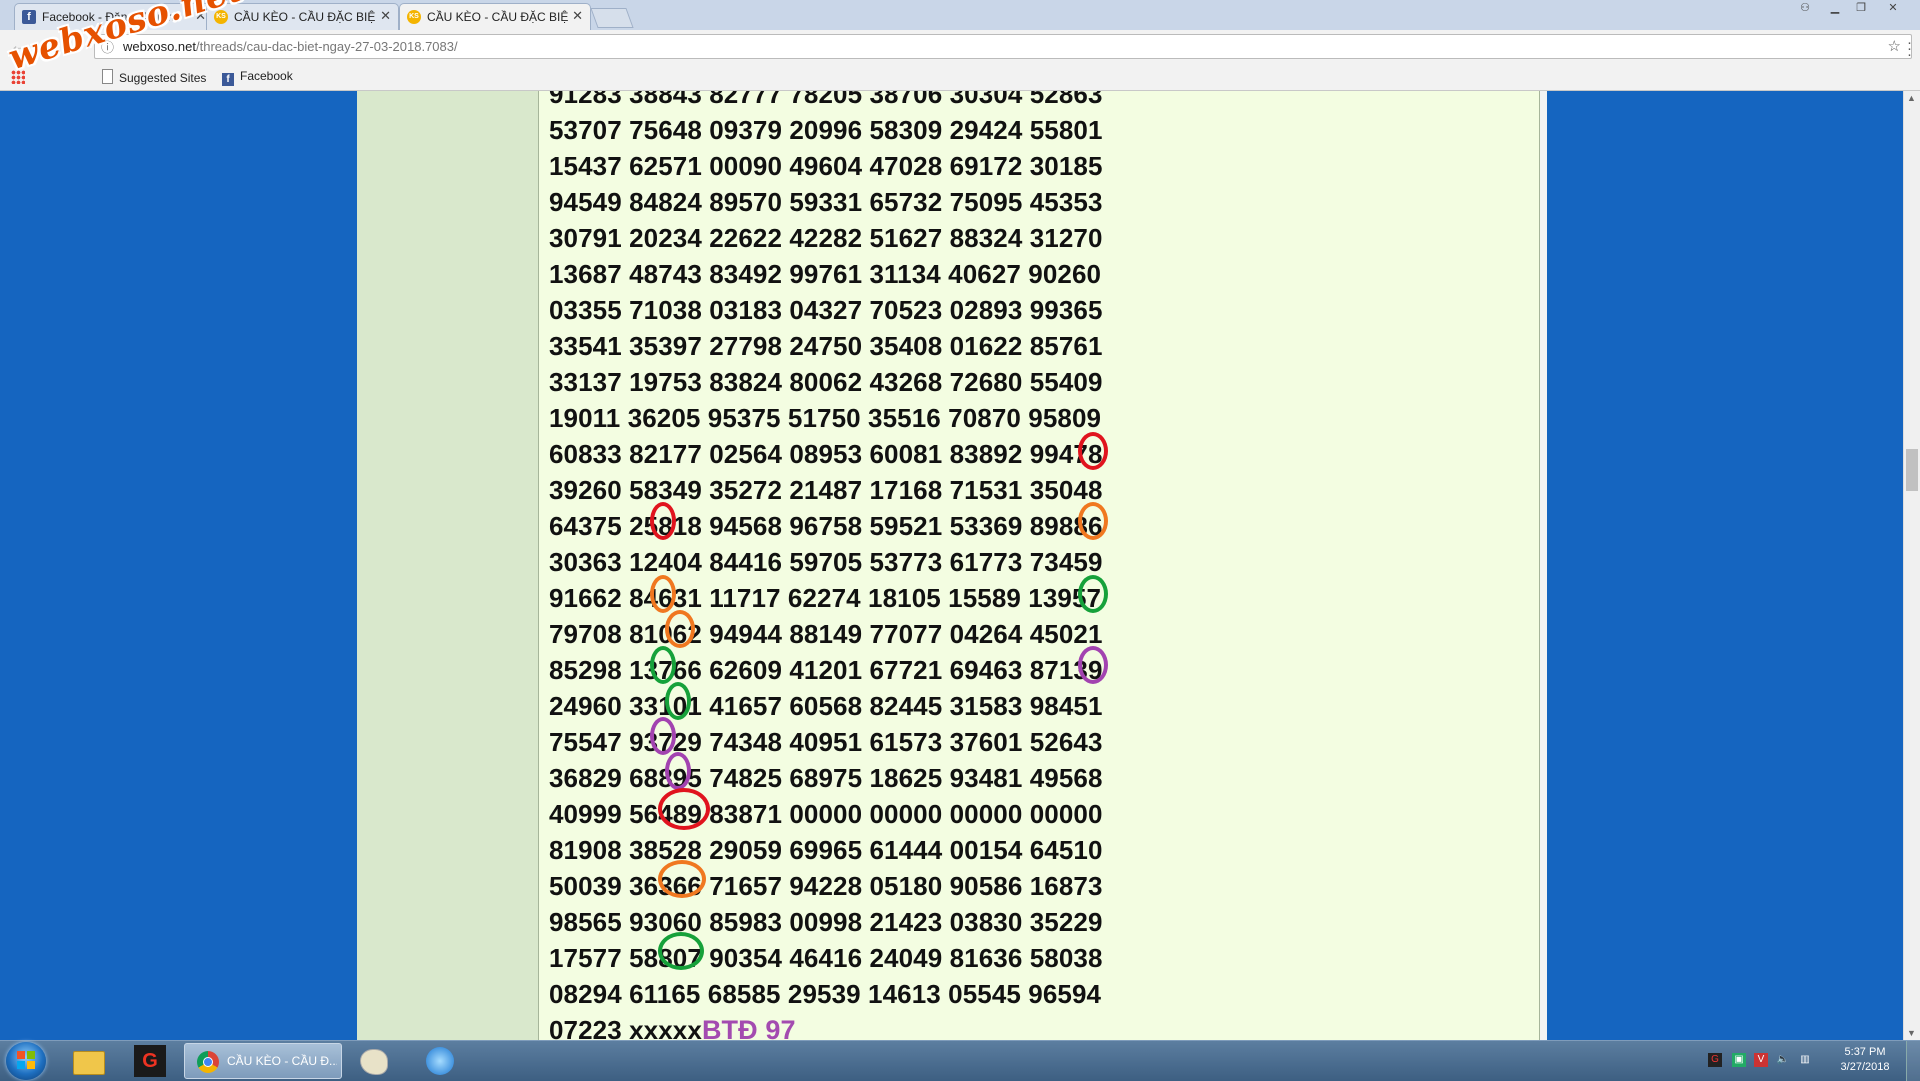 This screenshot has height=1081, width=1920. I want to click on ks-icon: KS, so click(414, 17).